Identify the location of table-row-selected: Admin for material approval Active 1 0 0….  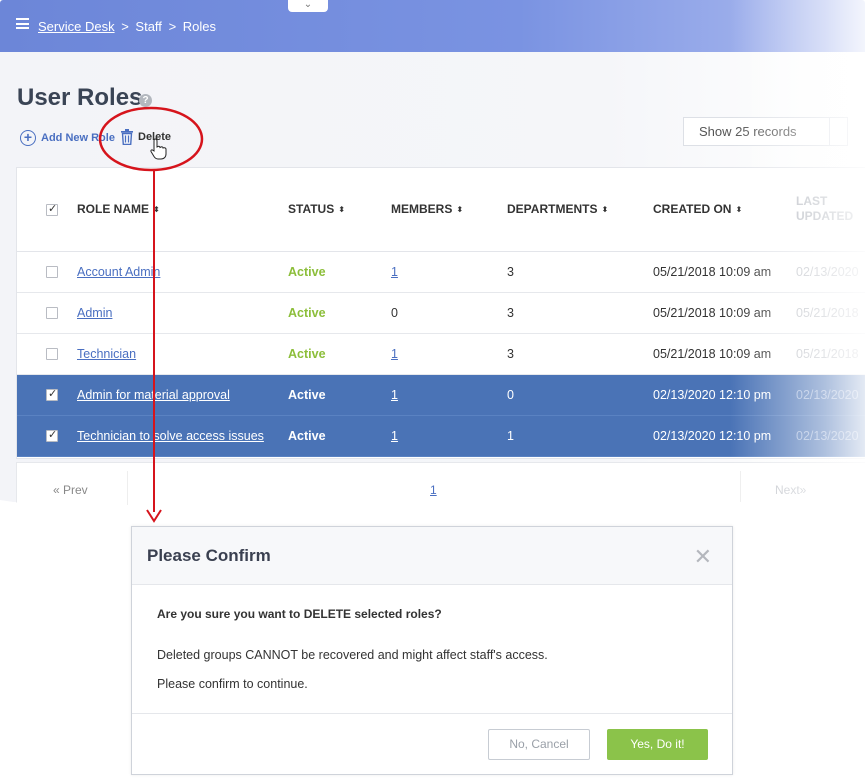
(441, 395).